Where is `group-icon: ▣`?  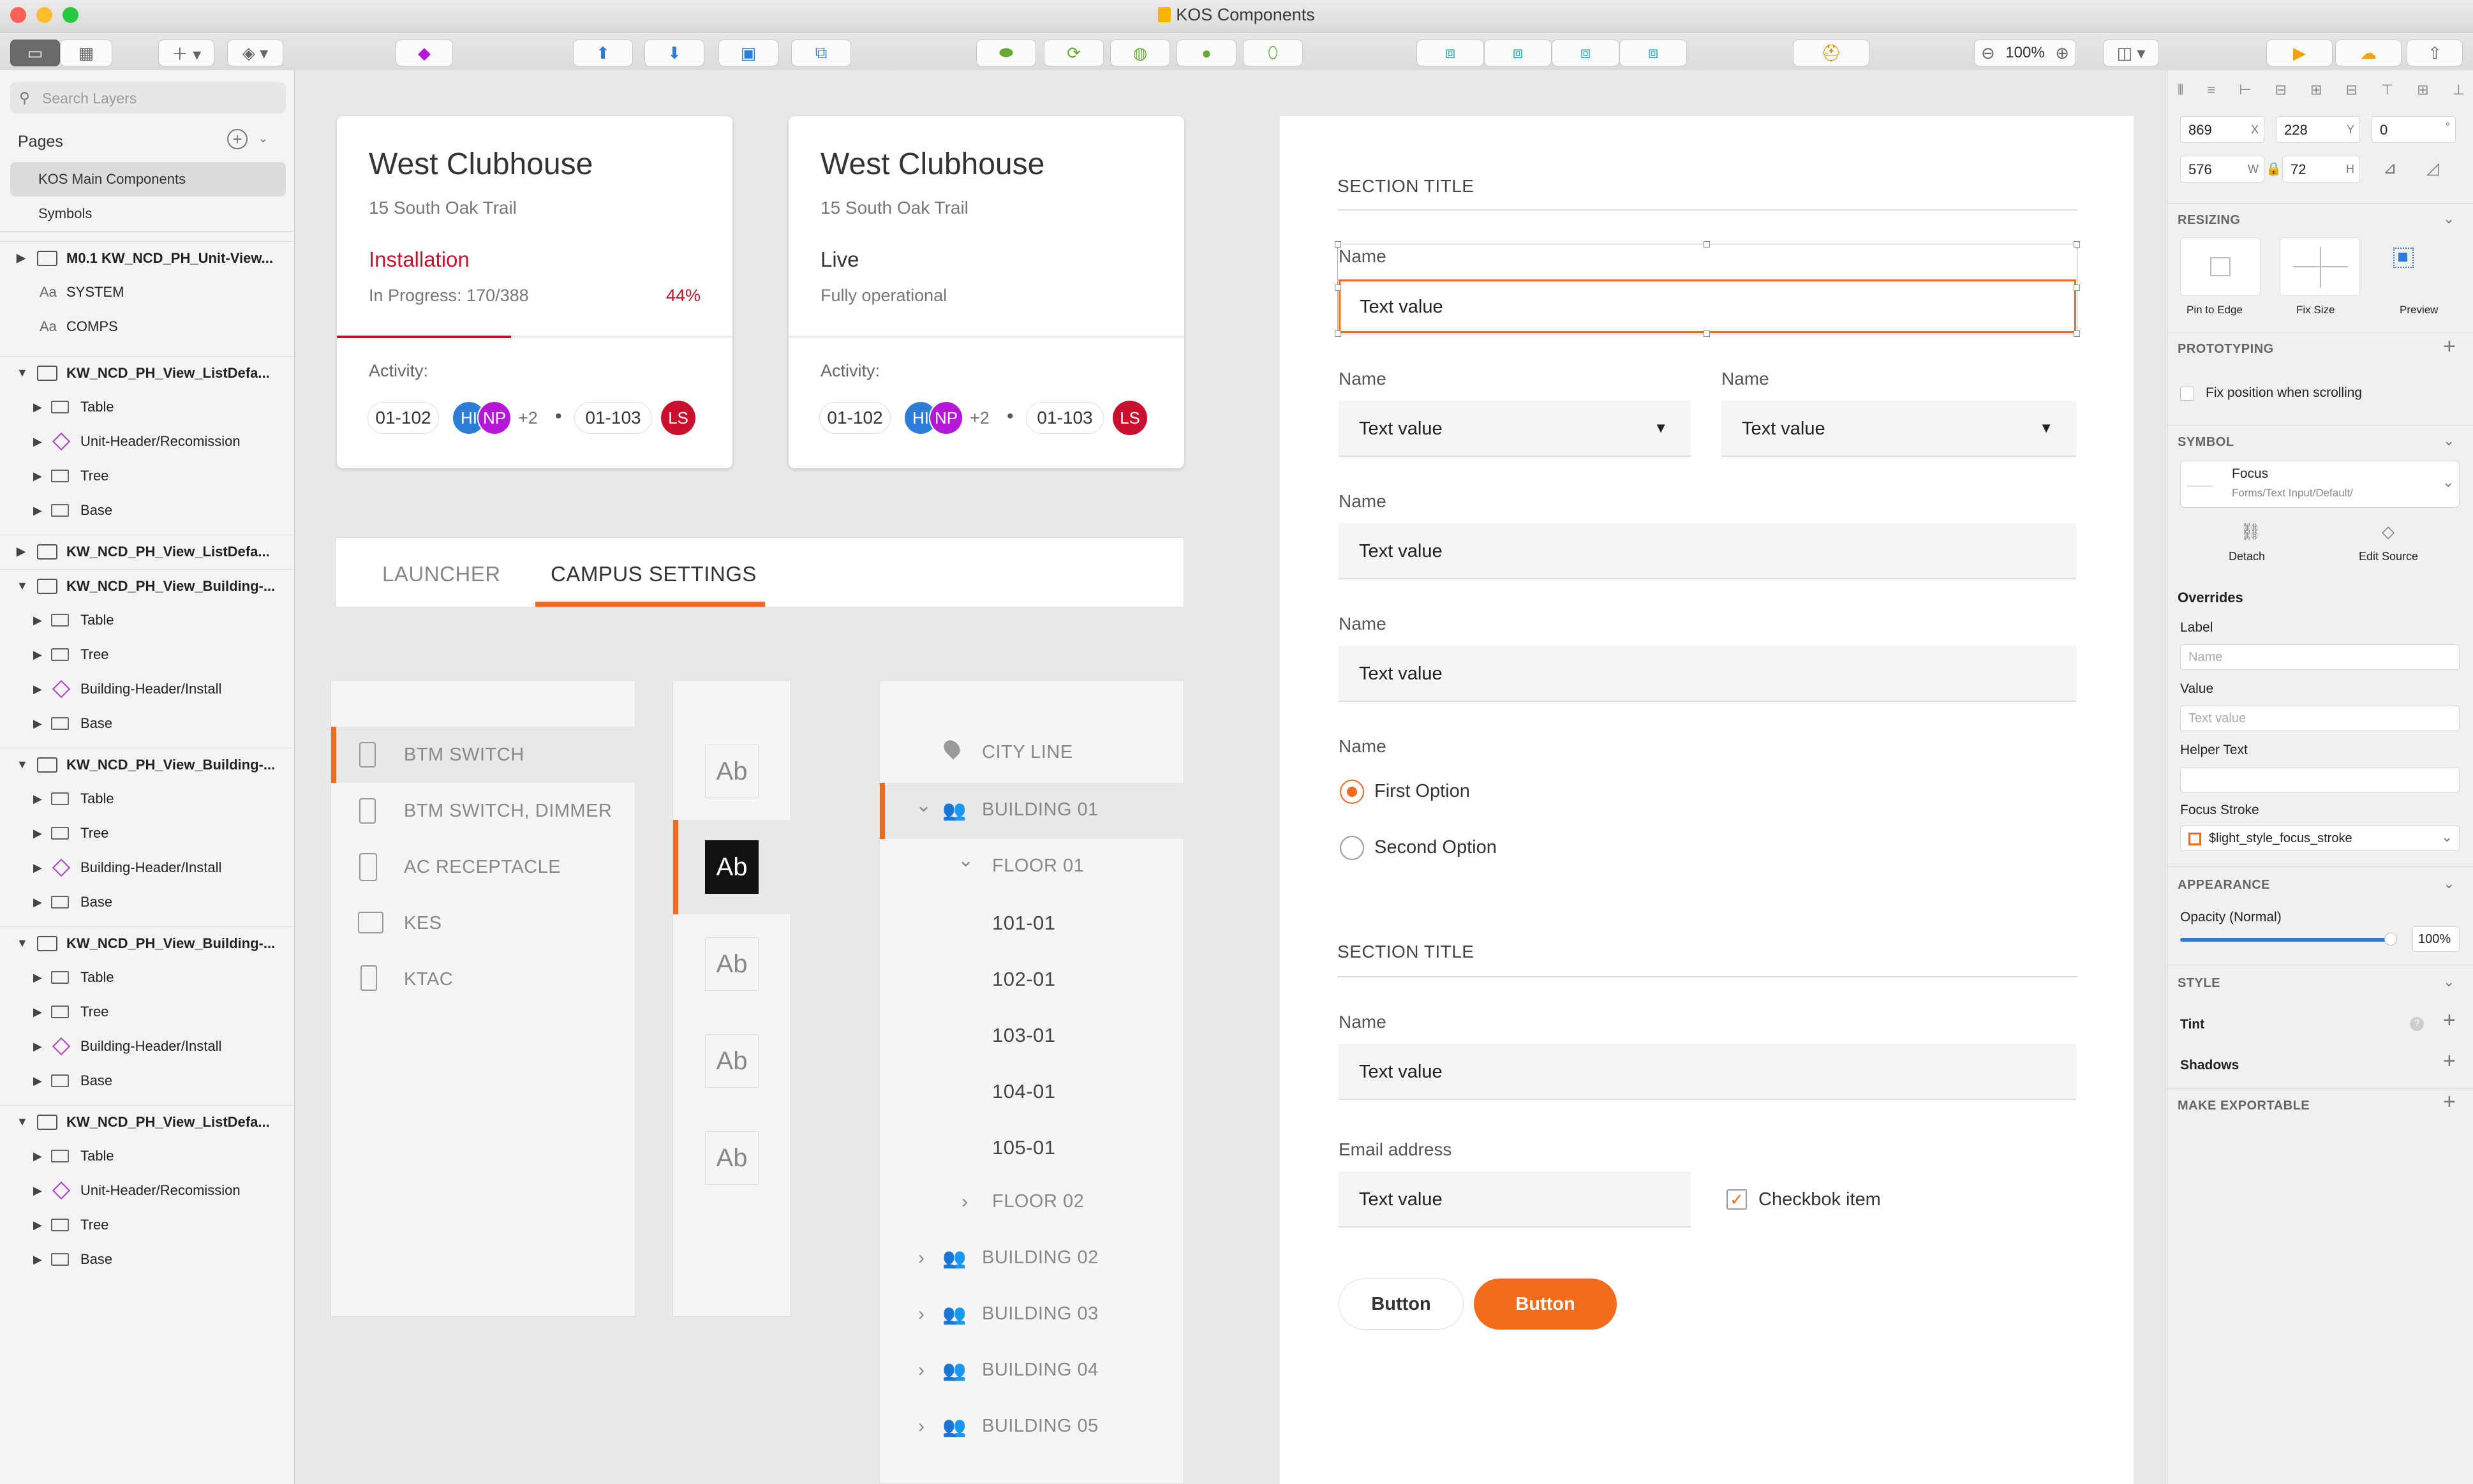 group-icon: ▣ is located at coordinates (748, 53).